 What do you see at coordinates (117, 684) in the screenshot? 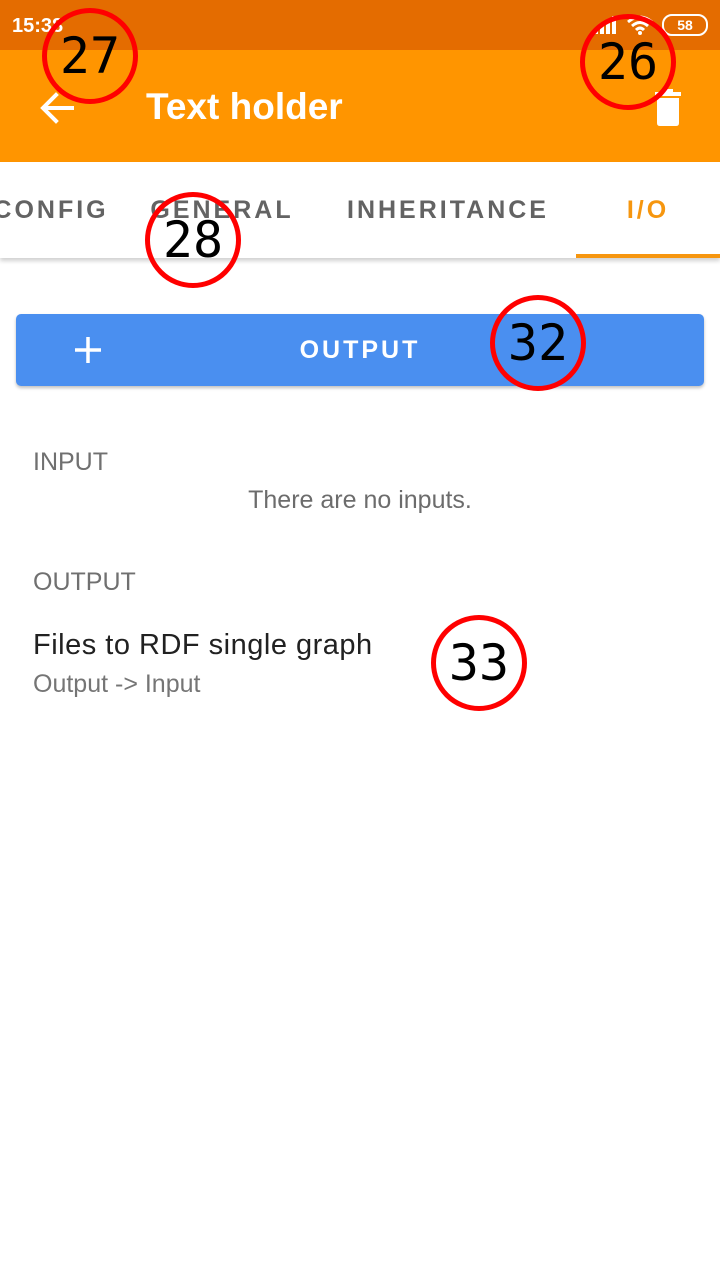
I see `output-item-subtitle: Output -> Input` at bounding box center [117, 684].